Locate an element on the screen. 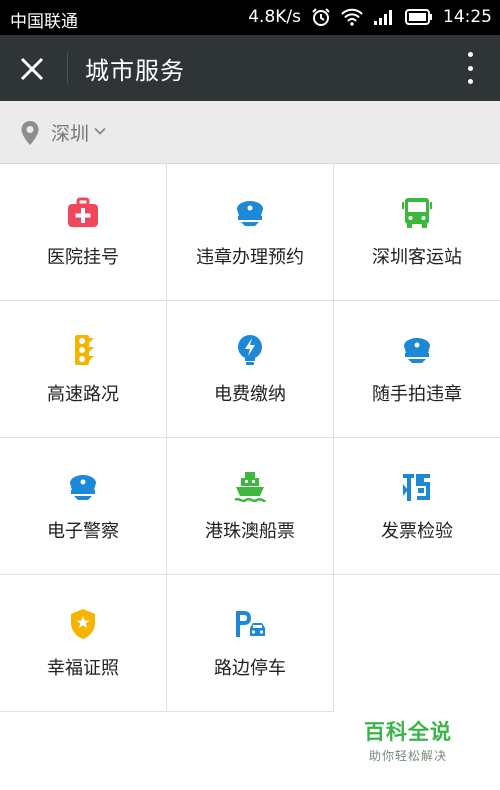  service-happiness-certificate: 幸福证照 is located at coordinates (83, 643).